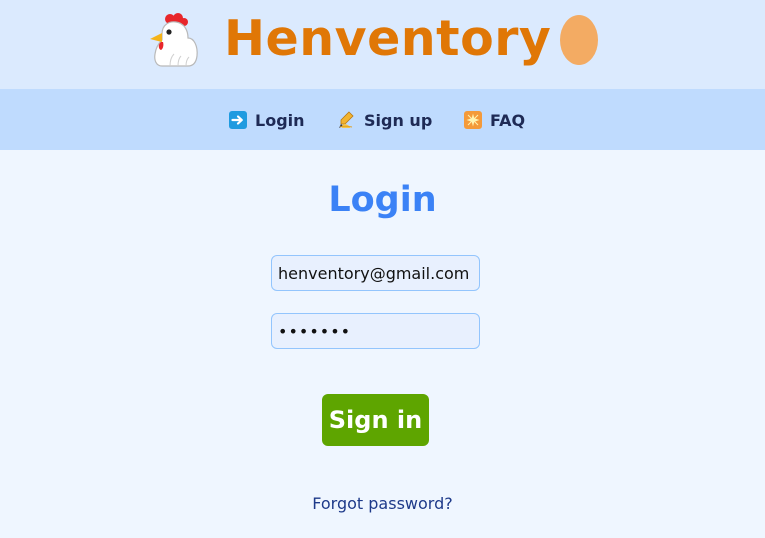  Describe the element at coordinates (579, 40) in the screenshot. I see `egg-icon` at that location.